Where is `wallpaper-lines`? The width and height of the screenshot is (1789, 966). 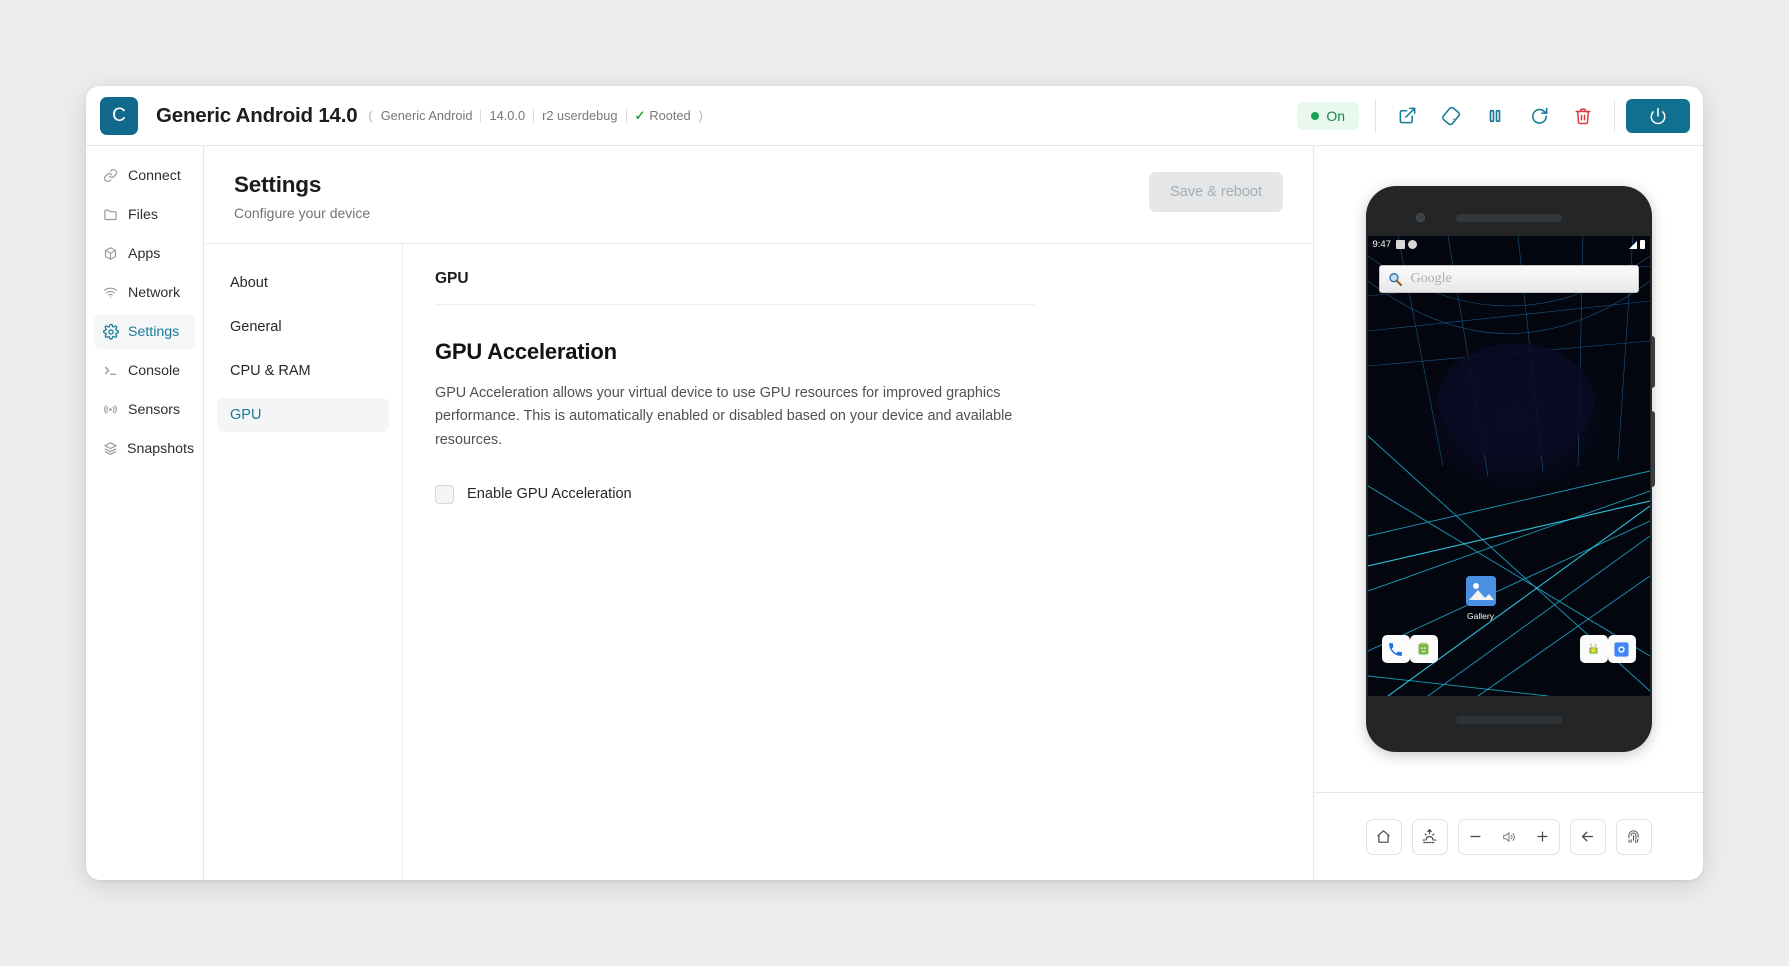
wallpaper-lines is located at coordinates (1508, 466).